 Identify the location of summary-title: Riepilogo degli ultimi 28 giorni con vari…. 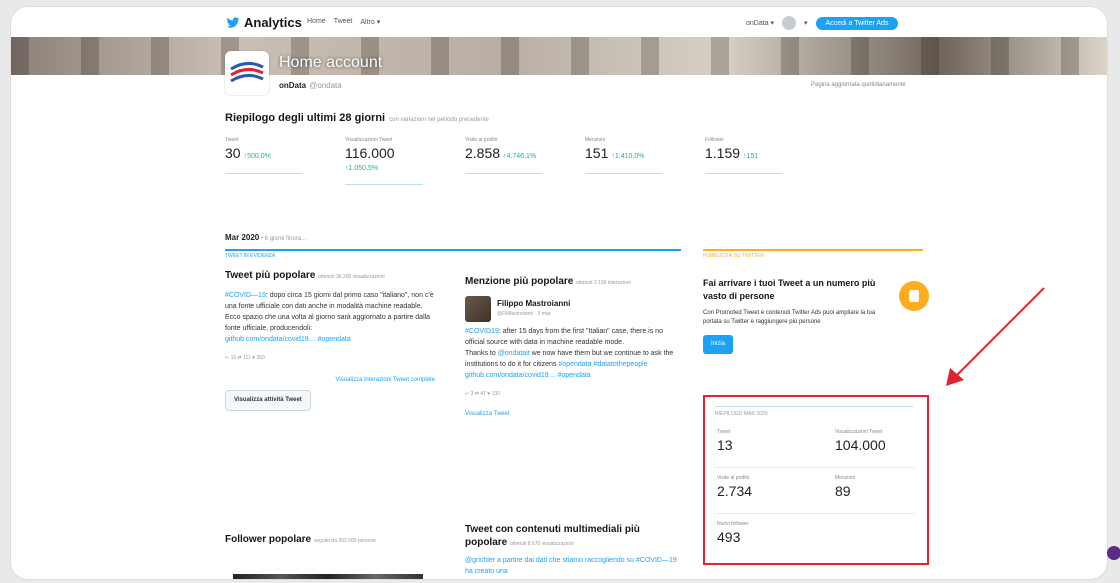
(357, 118).